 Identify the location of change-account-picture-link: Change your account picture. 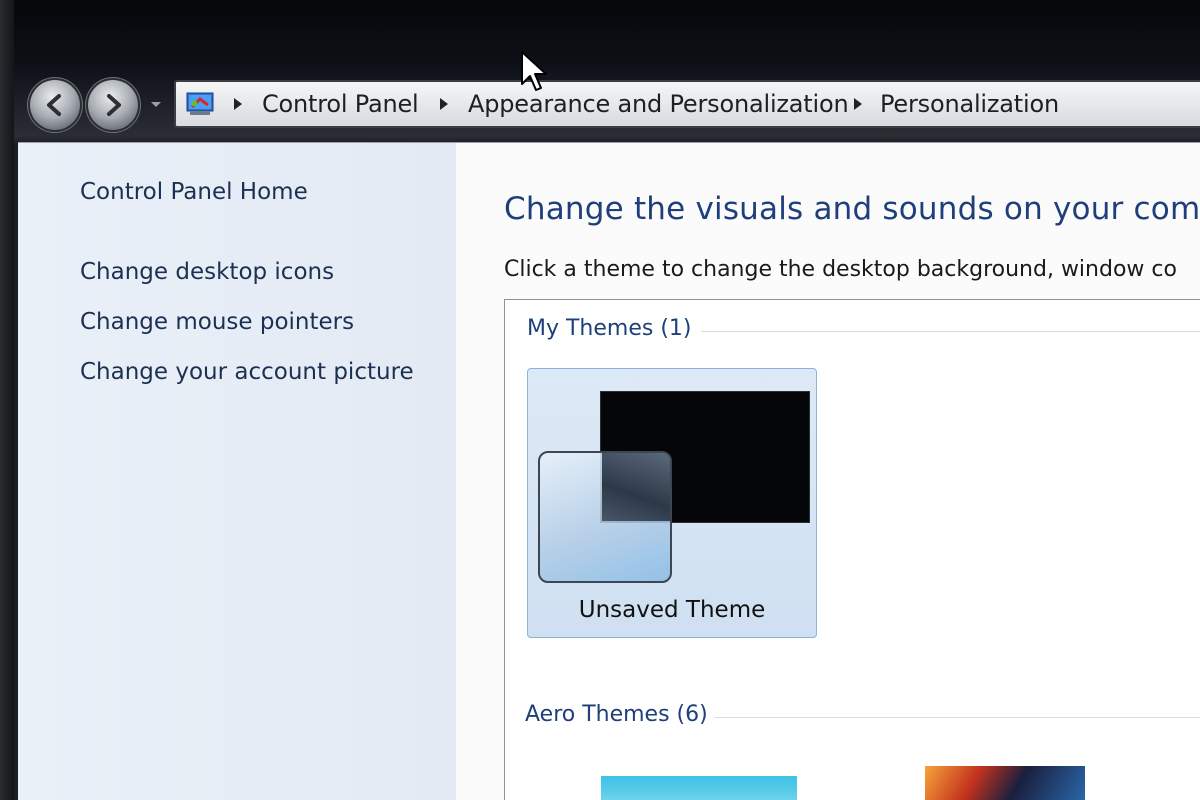
(247, 372).